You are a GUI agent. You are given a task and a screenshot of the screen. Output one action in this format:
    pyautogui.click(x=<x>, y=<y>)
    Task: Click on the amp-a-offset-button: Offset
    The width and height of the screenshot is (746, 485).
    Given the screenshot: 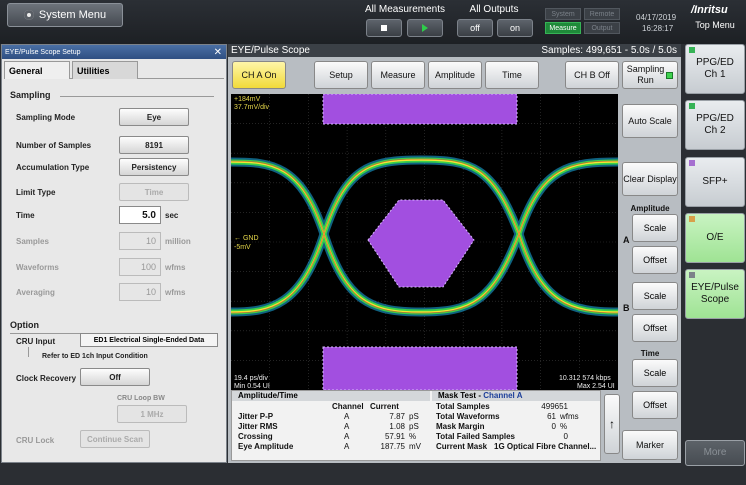 What is the action you would take?
    pyautogui.click(x=655, y=260)
    